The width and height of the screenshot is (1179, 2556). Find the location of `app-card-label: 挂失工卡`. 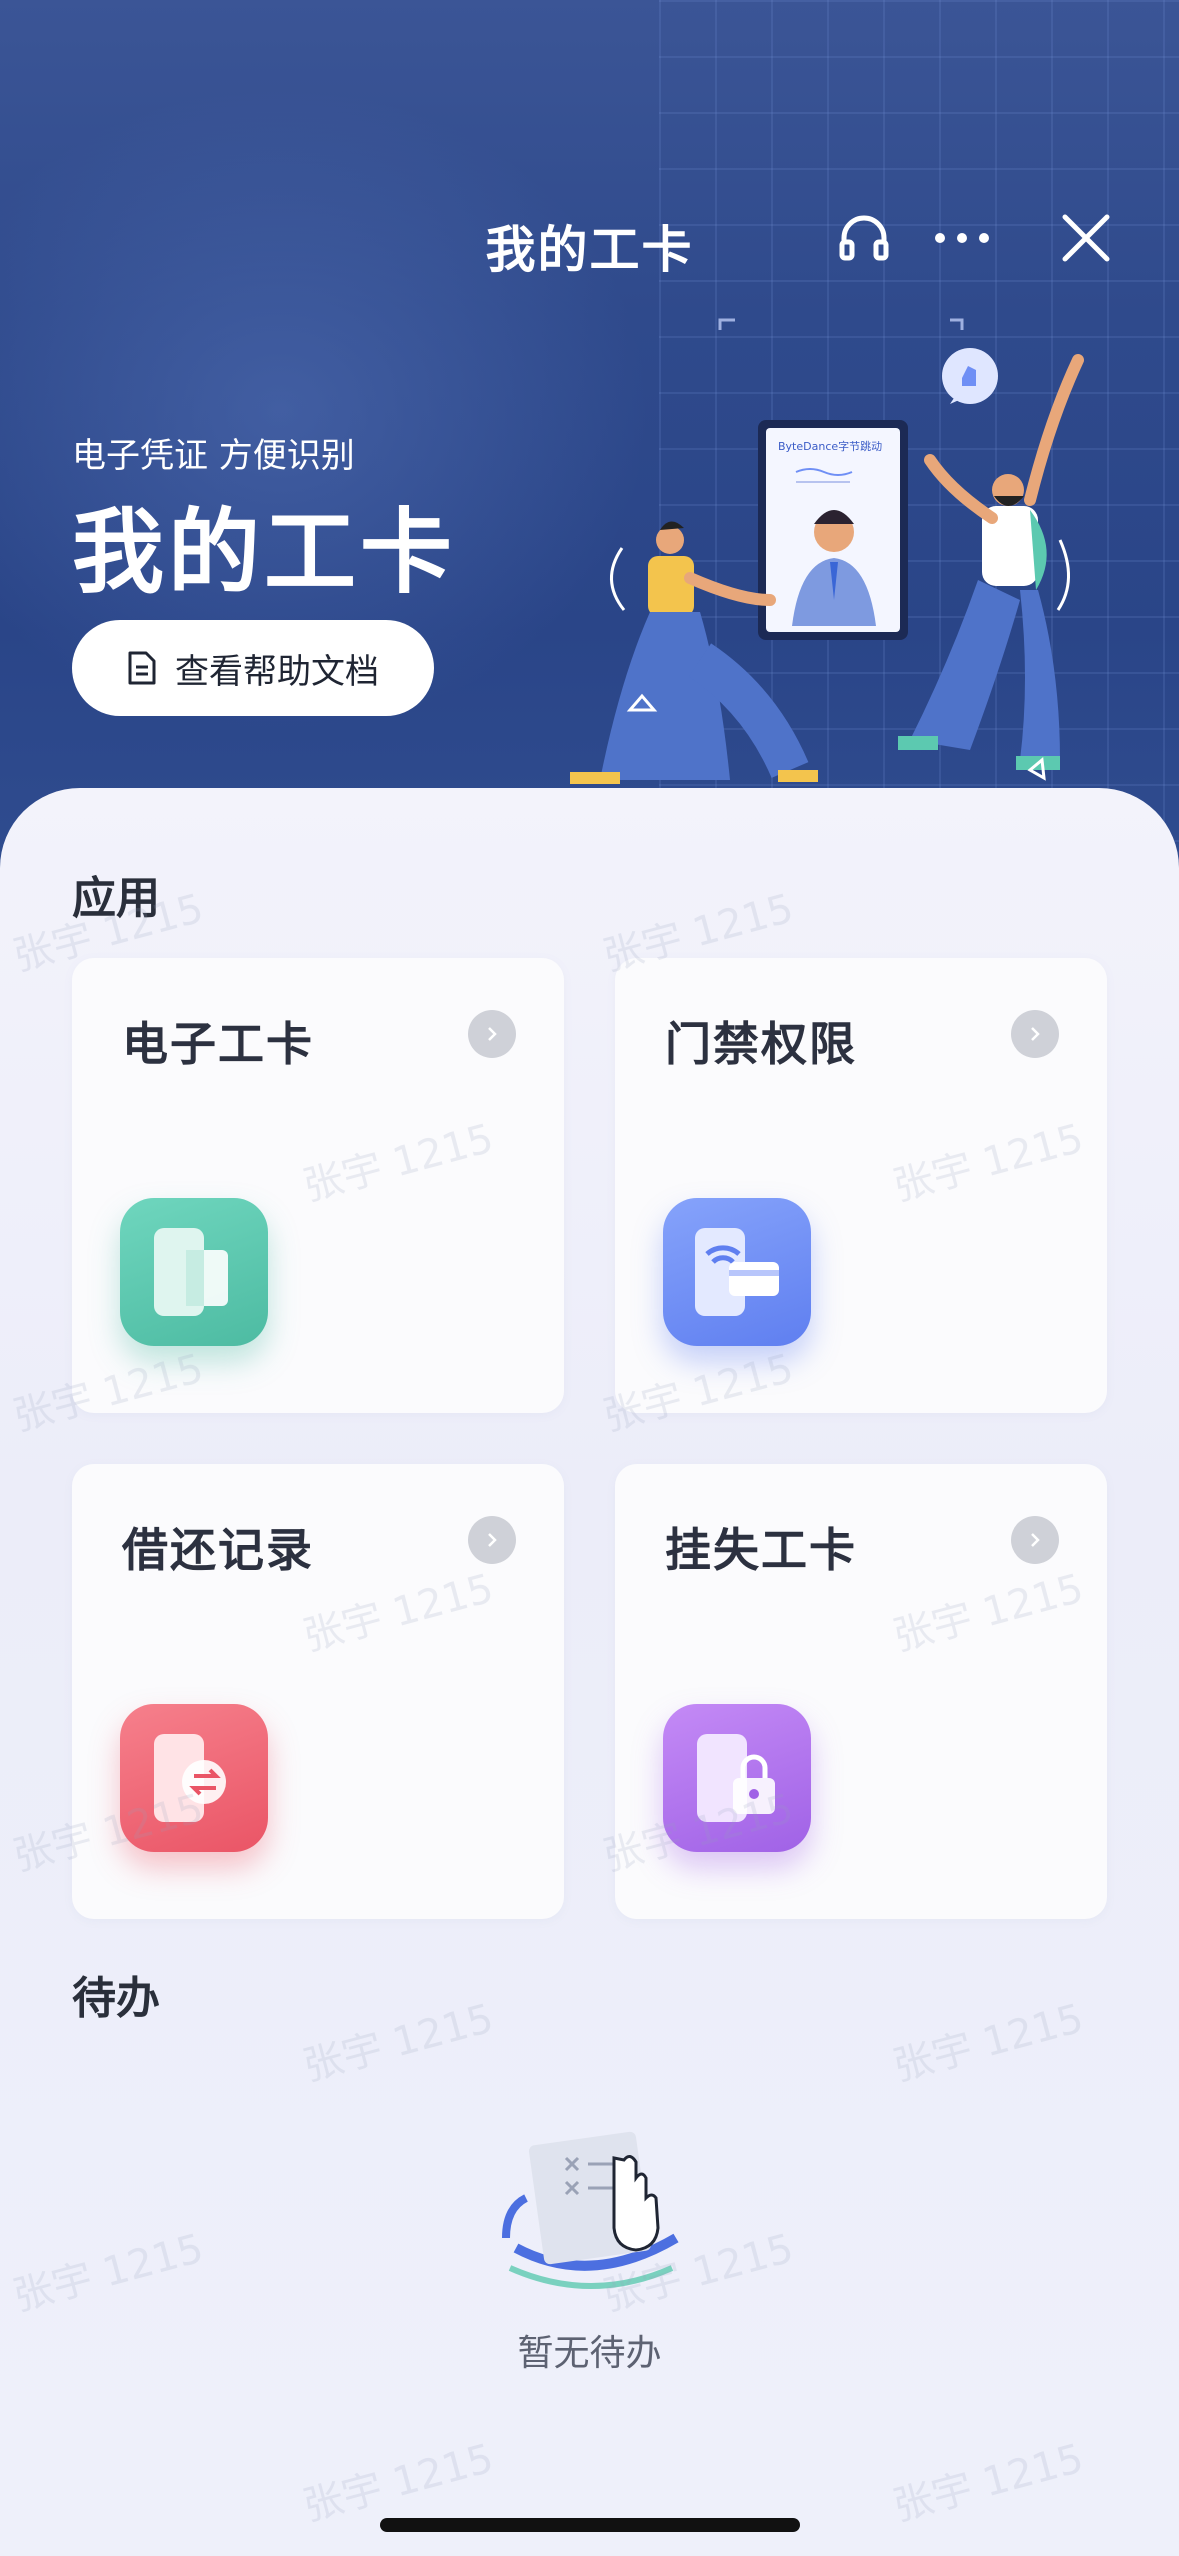

app-card-label: 挂失工卡 is located at coordinates (761, 1550).